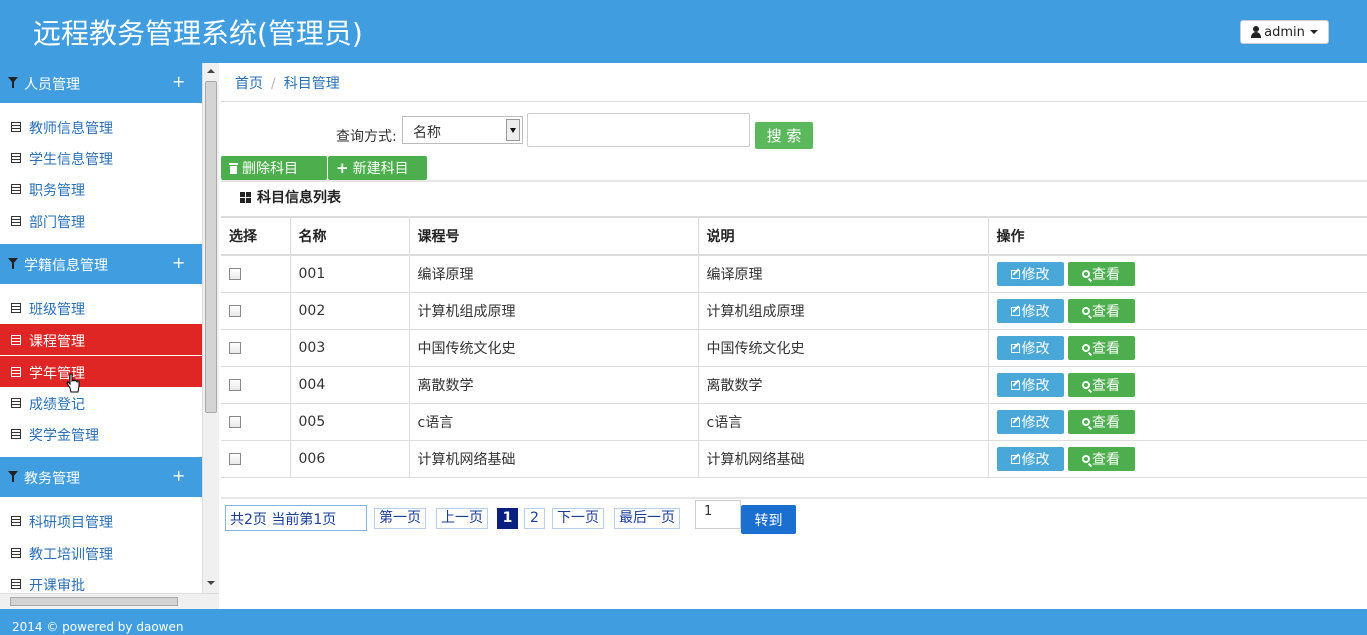 This screenshot has height=635, width=1367. Describe the element at coordinates (249, 84) in the screenshot. I see `breadcrumb-home: 首页` at that location.